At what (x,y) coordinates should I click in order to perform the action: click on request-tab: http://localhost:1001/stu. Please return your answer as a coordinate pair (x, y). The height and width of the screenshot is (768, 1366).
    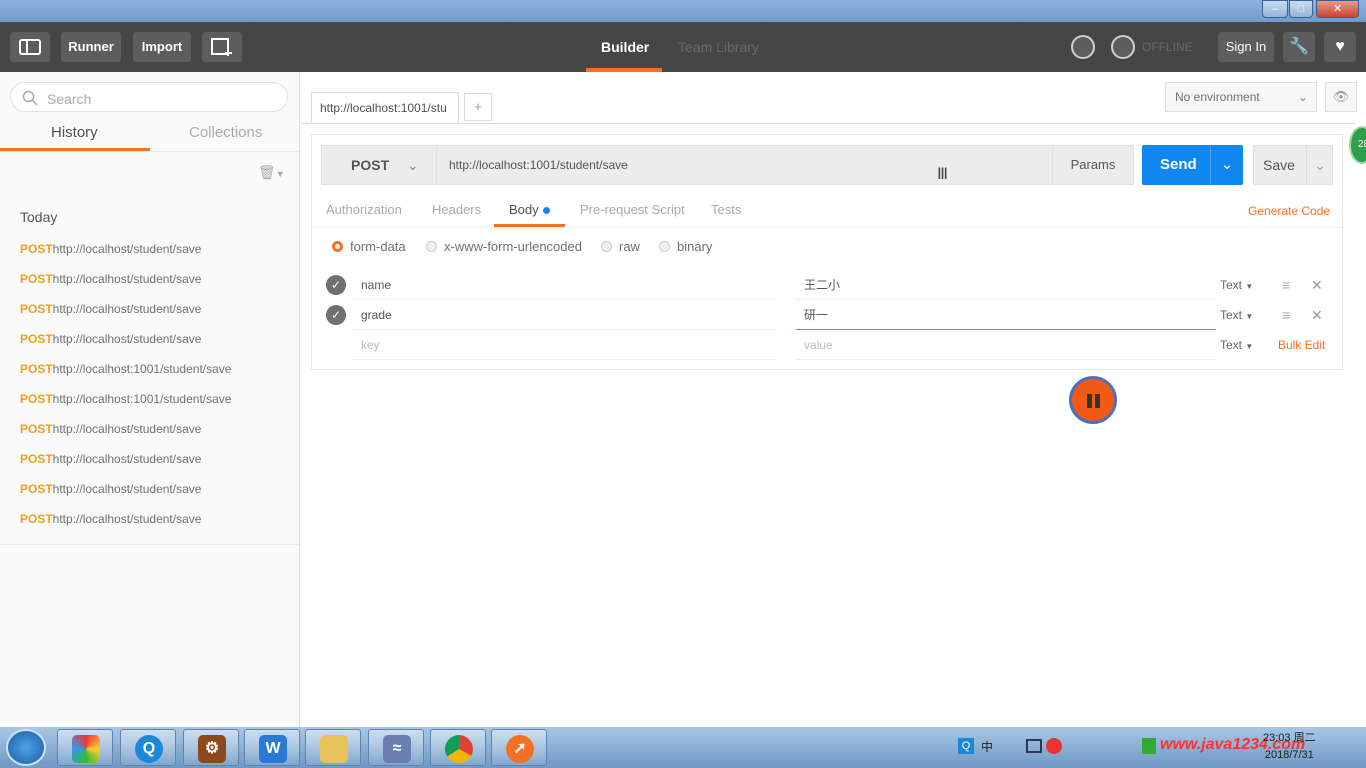
    Looking at the image, I should click on (385, 108).